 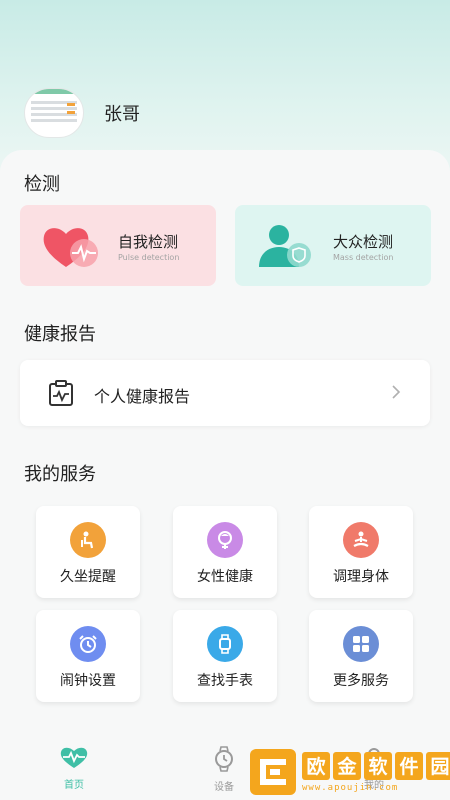 I want to click on clipboard-pulse-icon, so click(x=61, y=393).